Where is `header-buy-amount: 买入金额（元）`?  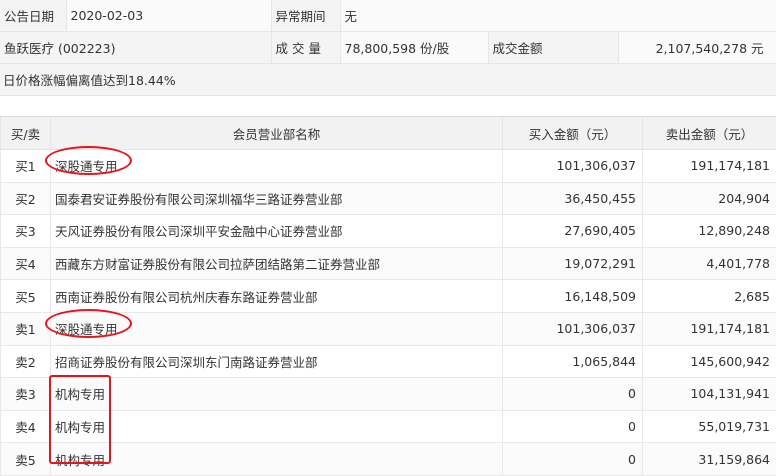
header-buy-amount: 买入金额（元） is located at coordinates (573, 133).